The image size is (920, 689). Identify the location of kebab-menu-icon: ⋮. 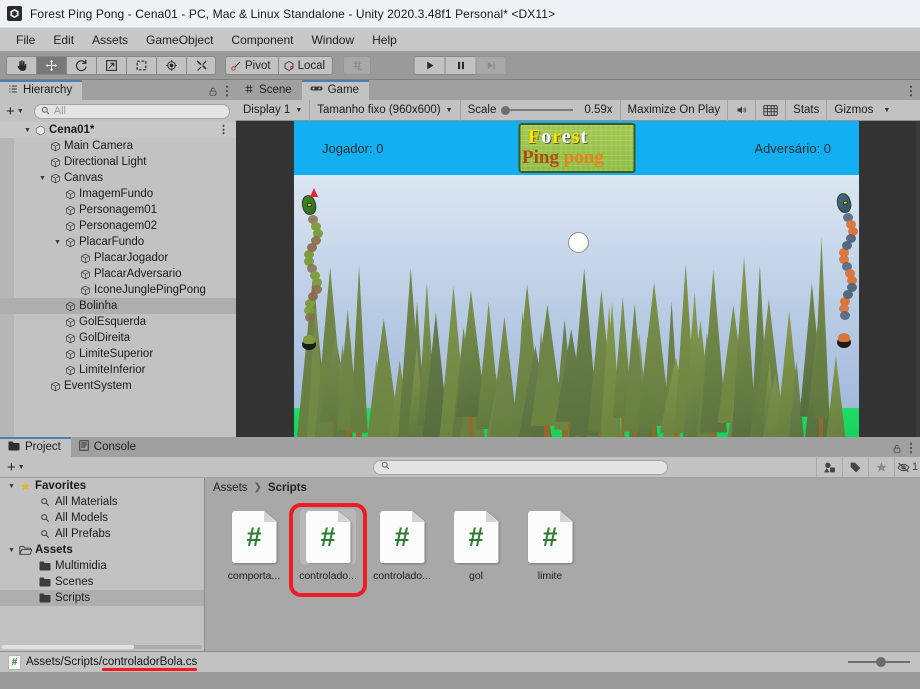
(223, 130).